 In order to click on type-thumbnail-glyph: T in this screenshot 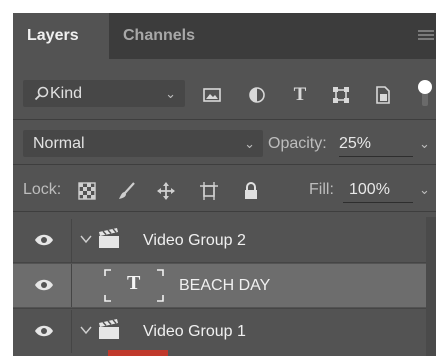, I will do `click(134, 283)`.